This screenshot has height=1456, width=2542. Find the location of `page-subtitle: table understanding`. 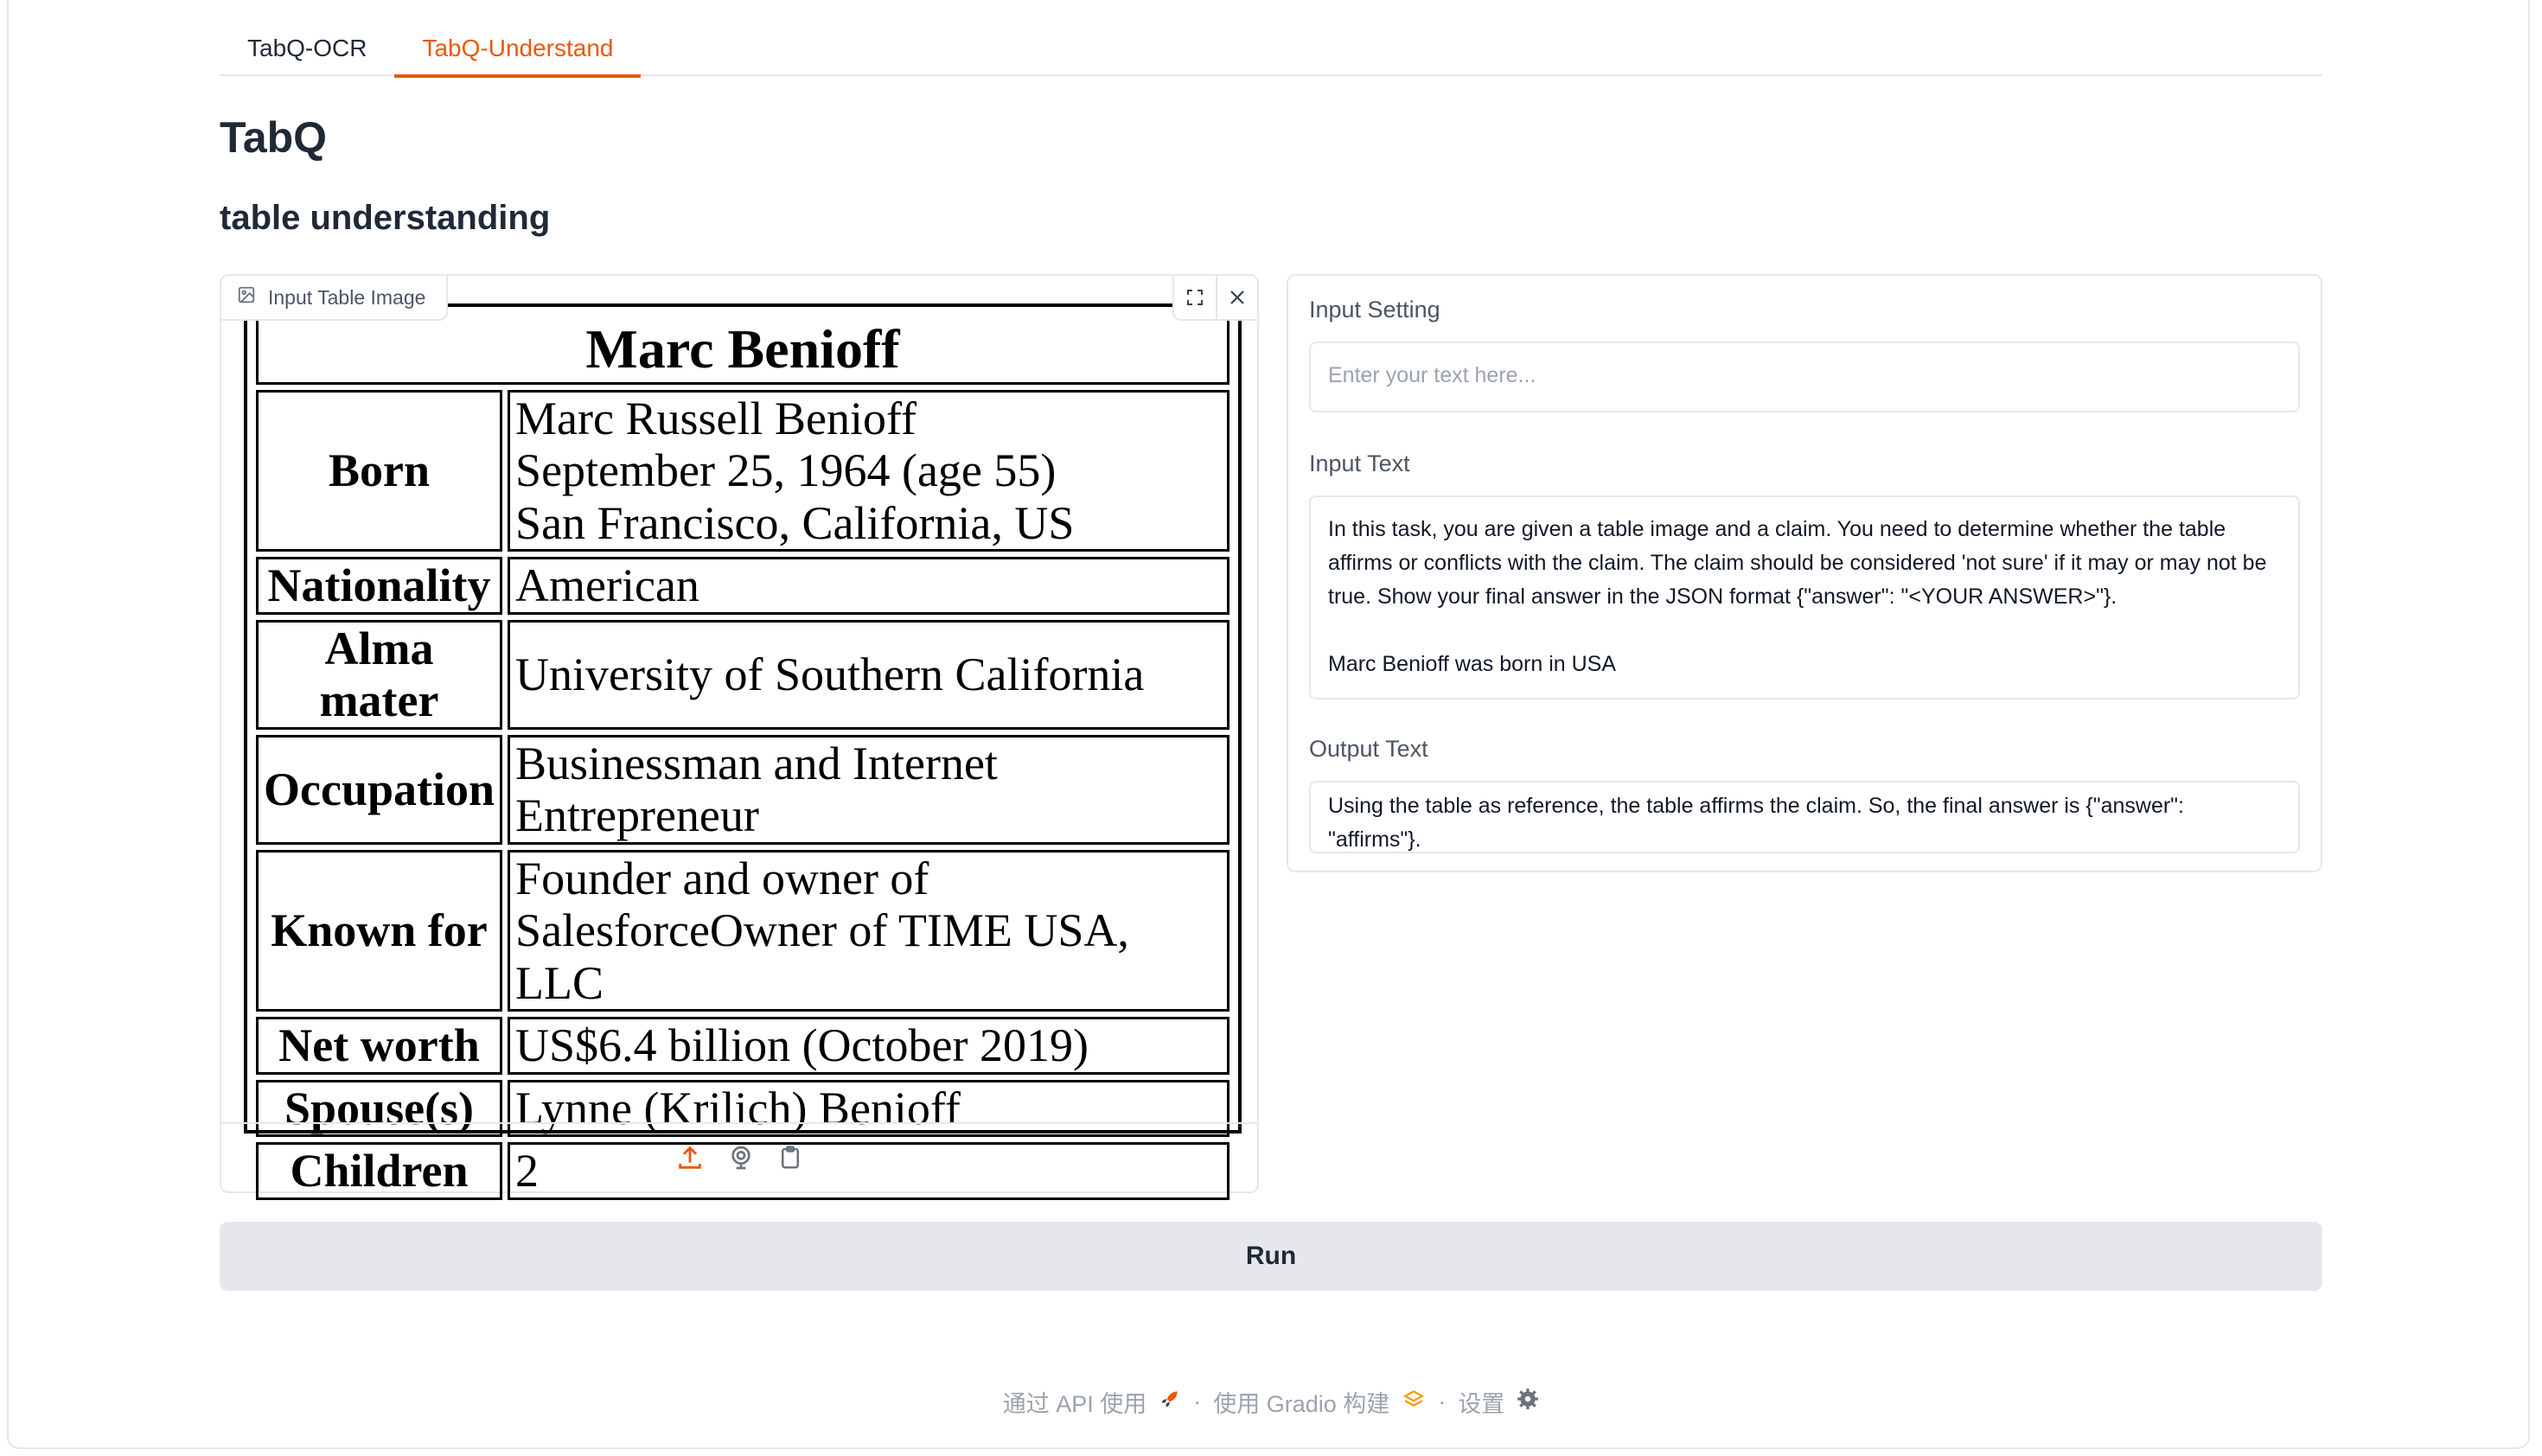

page-subtitle: table understanding is located at coordinates (385, 218).